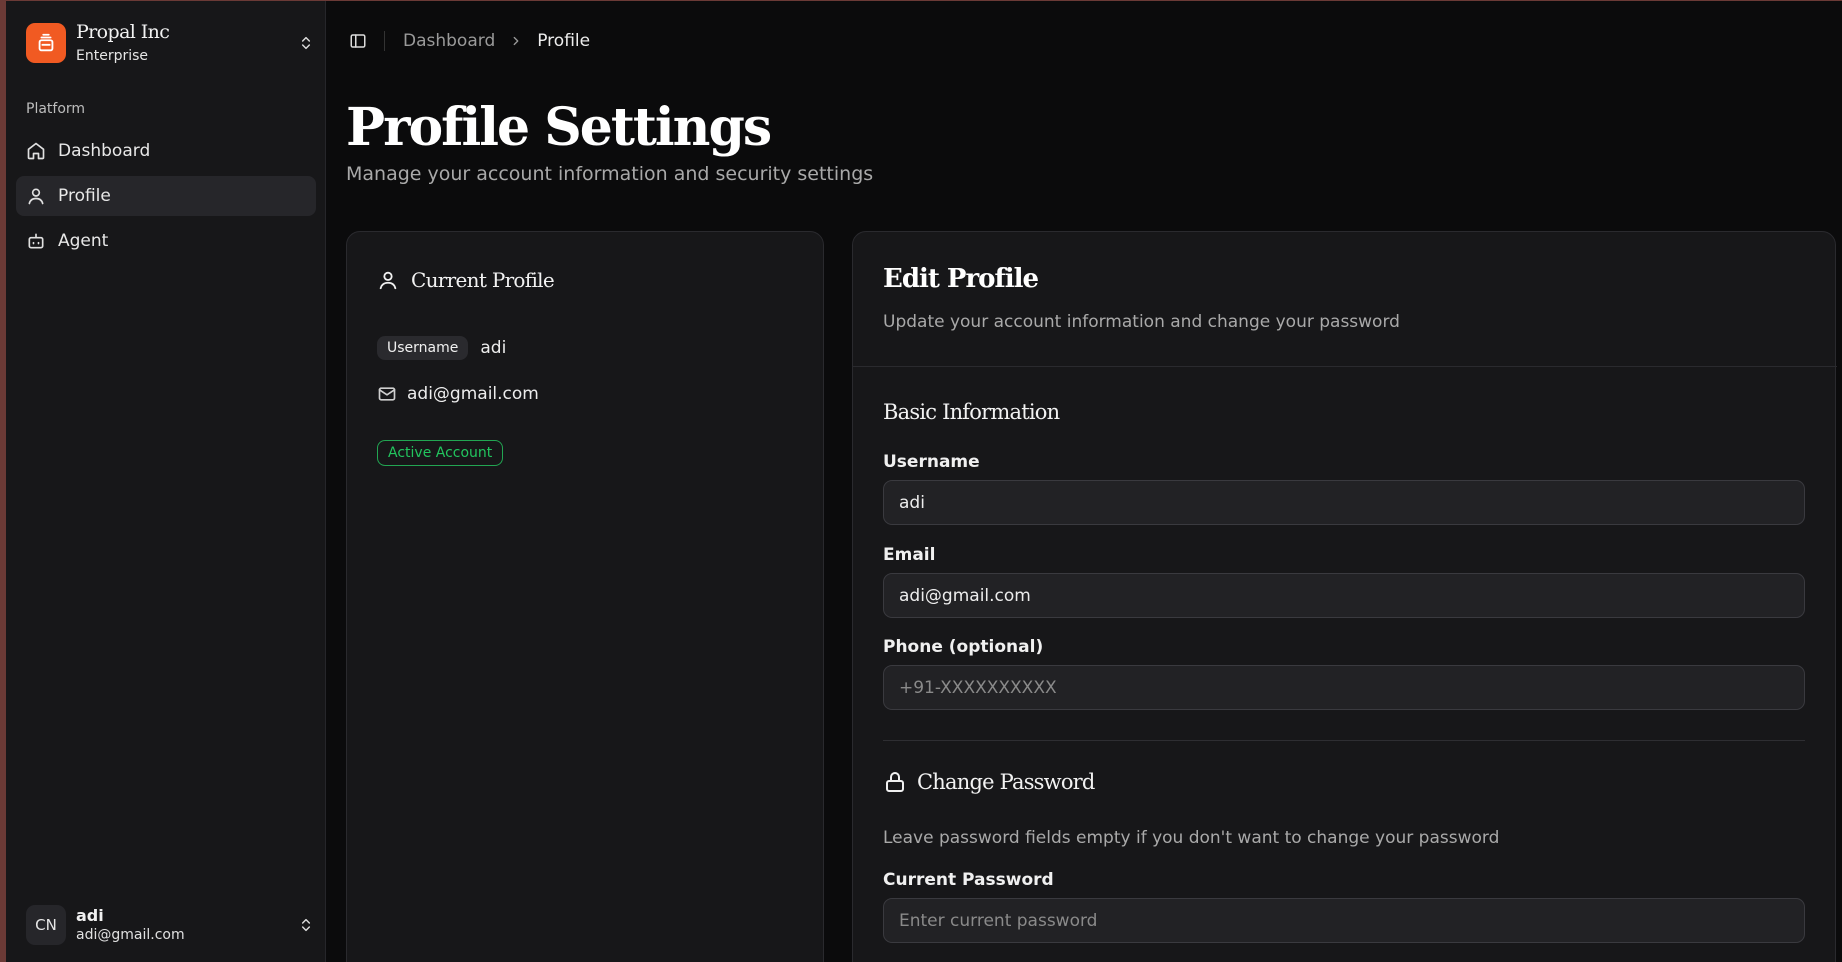 The image size is (1842, 962). What do you see at coordinates (559, 127) in the screenshot?
I see `page-title: Profile Settings` at bounding box center [559, 127].